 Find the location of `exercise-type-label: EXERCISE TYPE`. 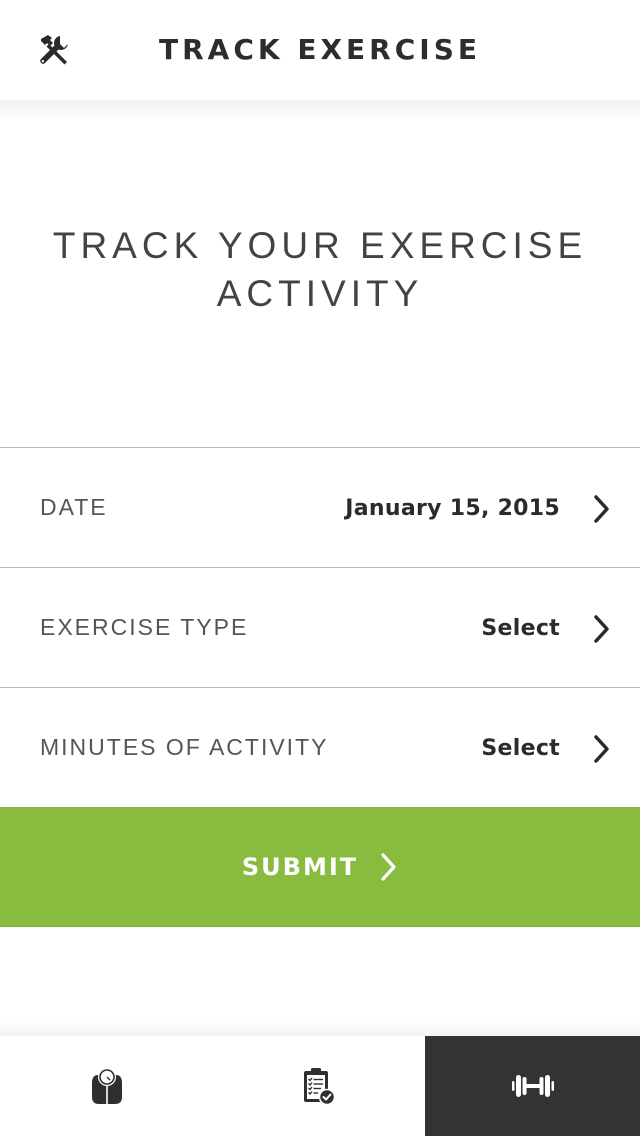

exercise-type-label: EXERCISE TYPE is located at coordinates (144, 627).